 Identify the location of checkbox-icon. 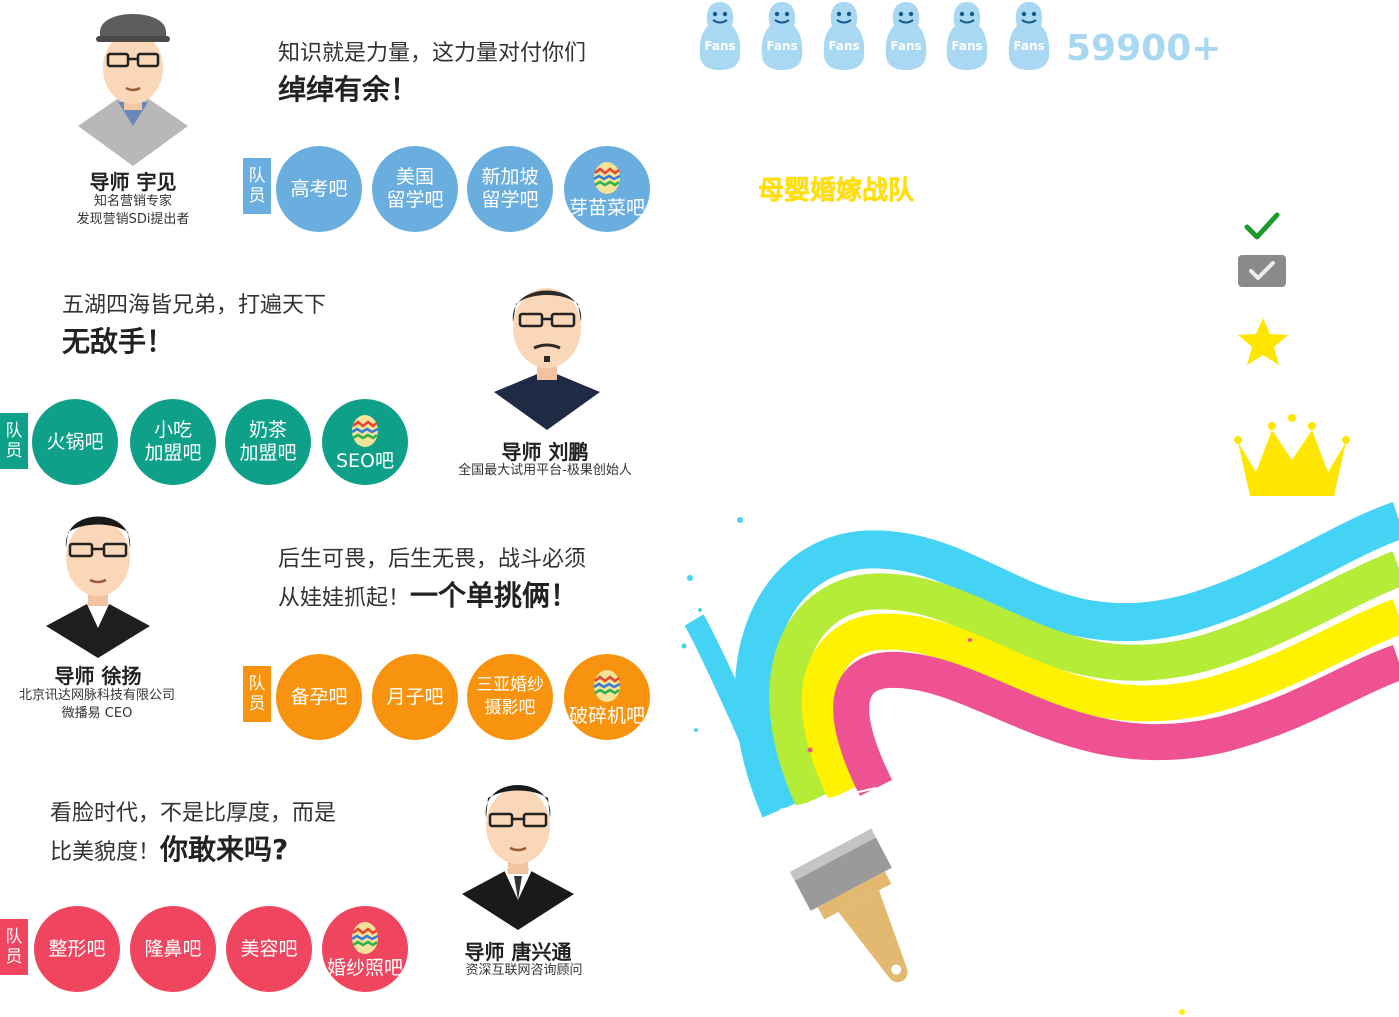
(1262, 271).